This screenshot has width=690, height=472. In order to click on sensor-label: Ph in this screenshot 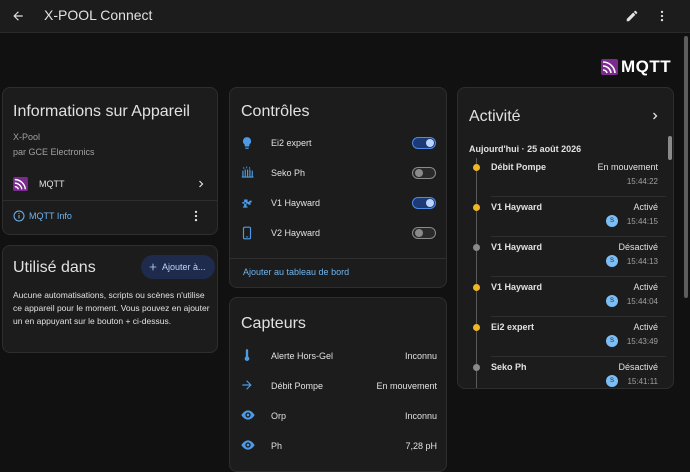, I will do `click(277, 446)`.